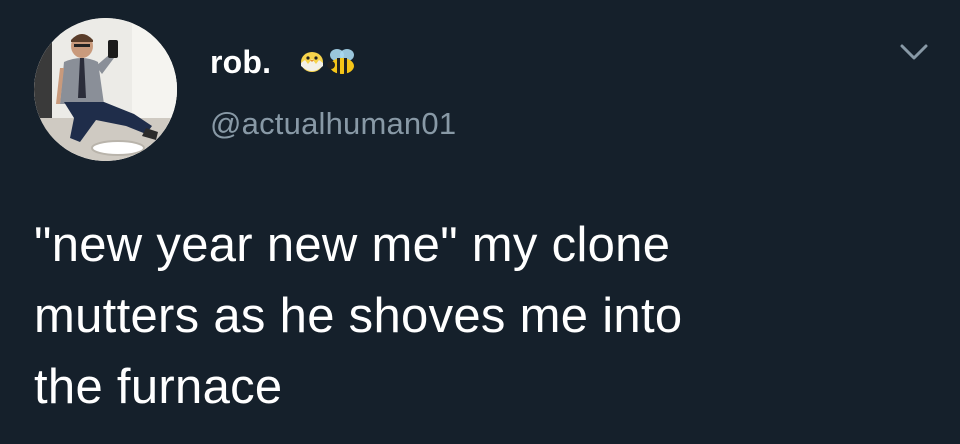 Image resolution: width=960 pixels, height=444 pixels. I want to click on bee-emoji, so click(343, 61).